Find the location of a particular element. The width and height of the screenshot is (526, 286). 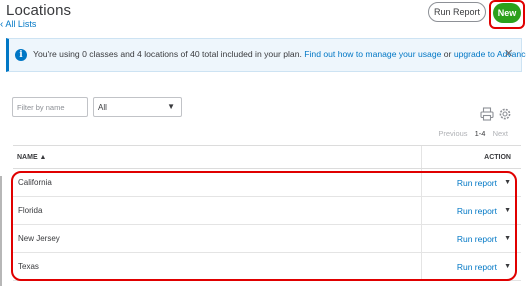

page-title: Locations is located at coordinates (39, 10).